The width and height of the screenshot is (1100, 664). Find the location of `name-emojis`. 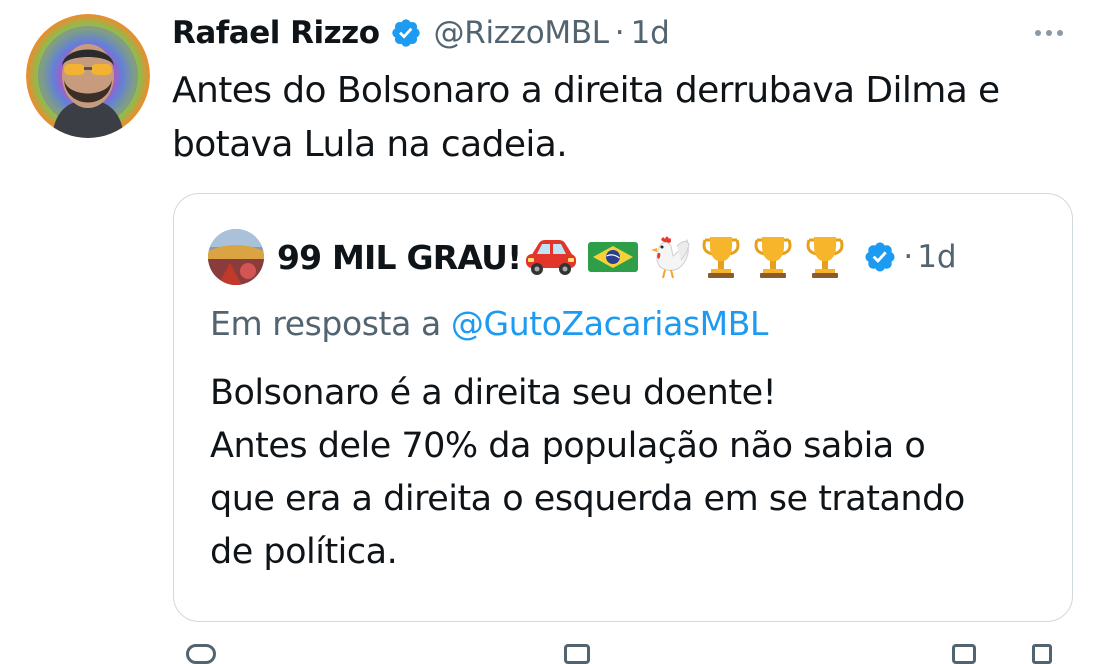

name-emojis is located at coordinates (689, 257).